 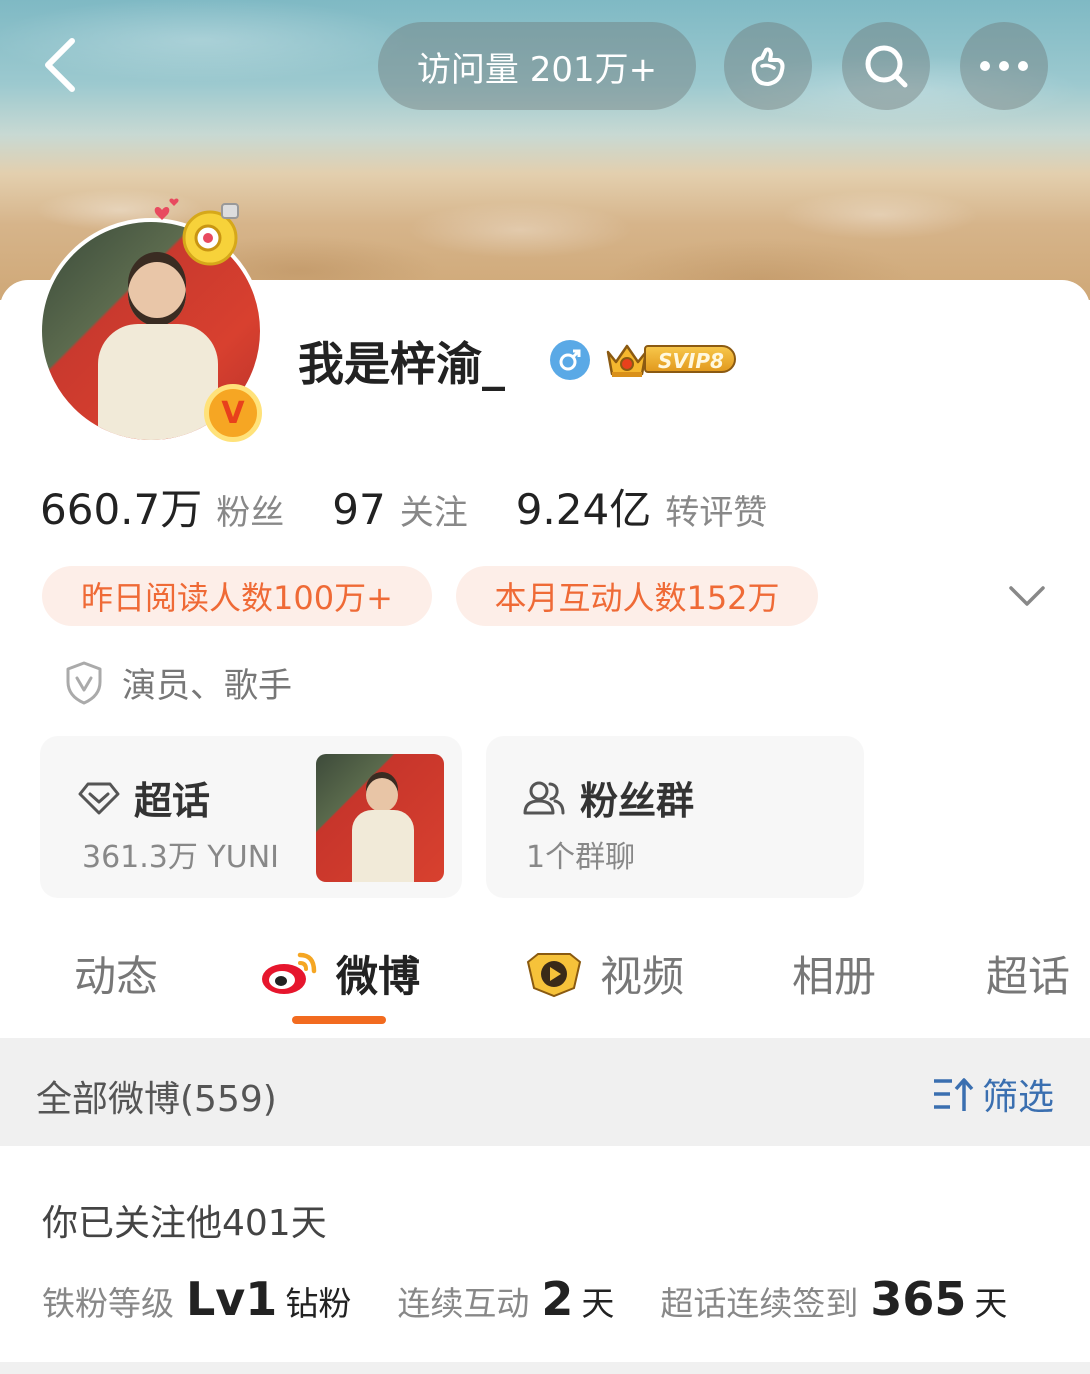 I want to click on fan-group-card: 粉丝群 1个群聊, so click(x=675, y=817).